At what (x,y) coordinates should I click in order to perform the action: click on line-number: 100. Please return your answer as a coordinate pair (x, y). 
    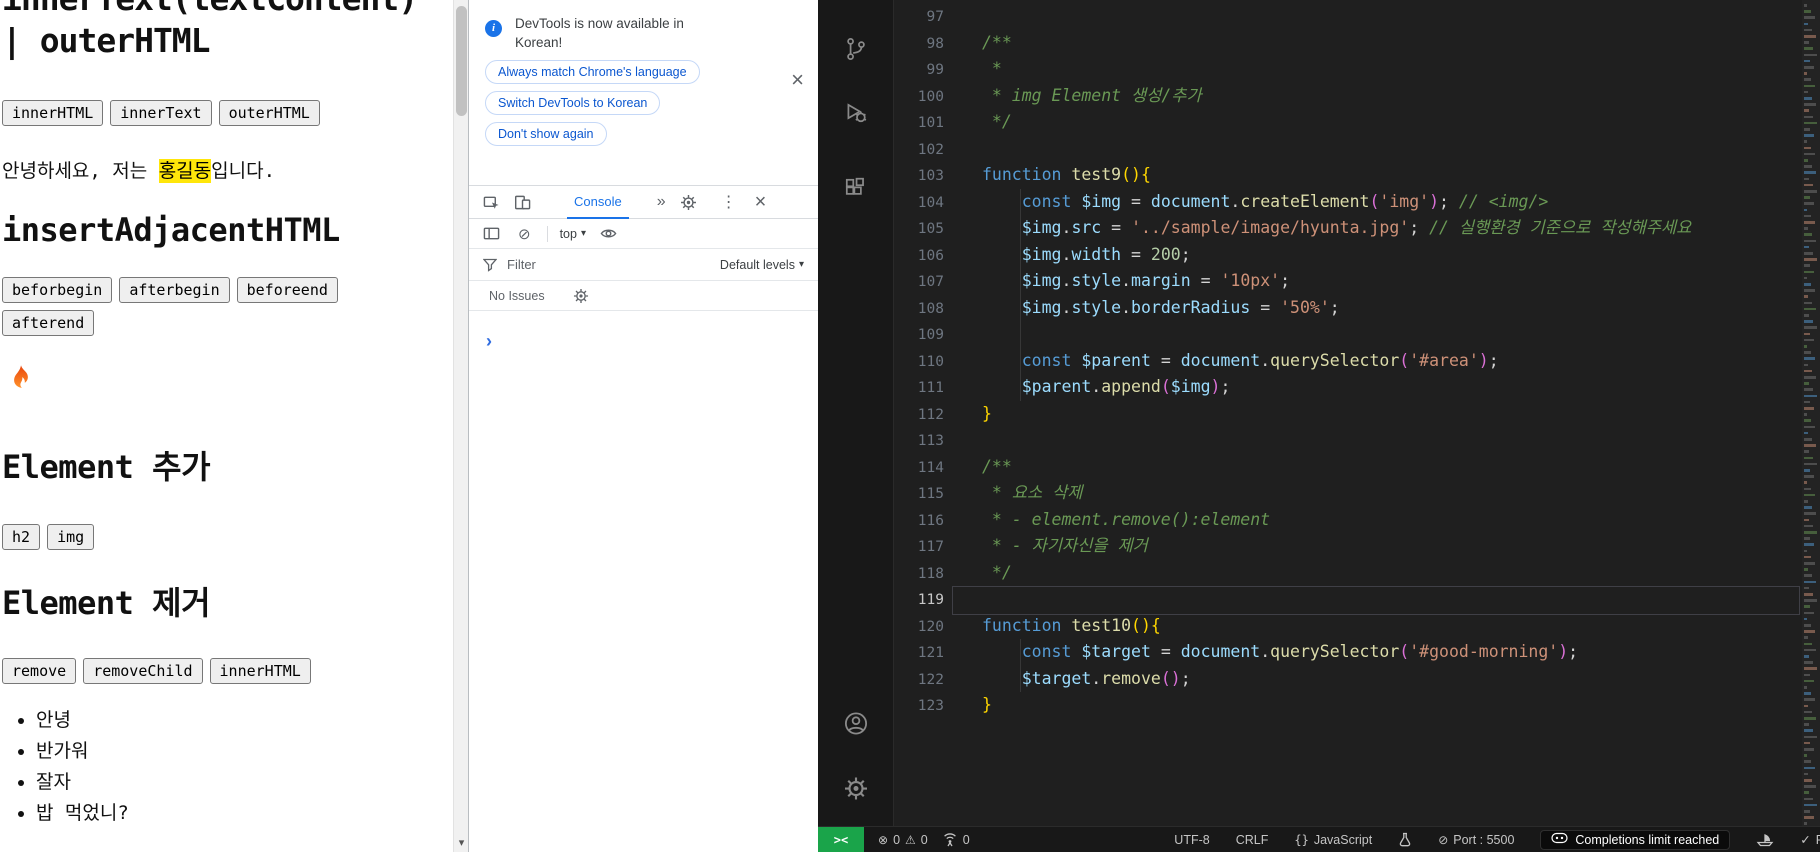
    Looking at the image, I should click on (919, 97).